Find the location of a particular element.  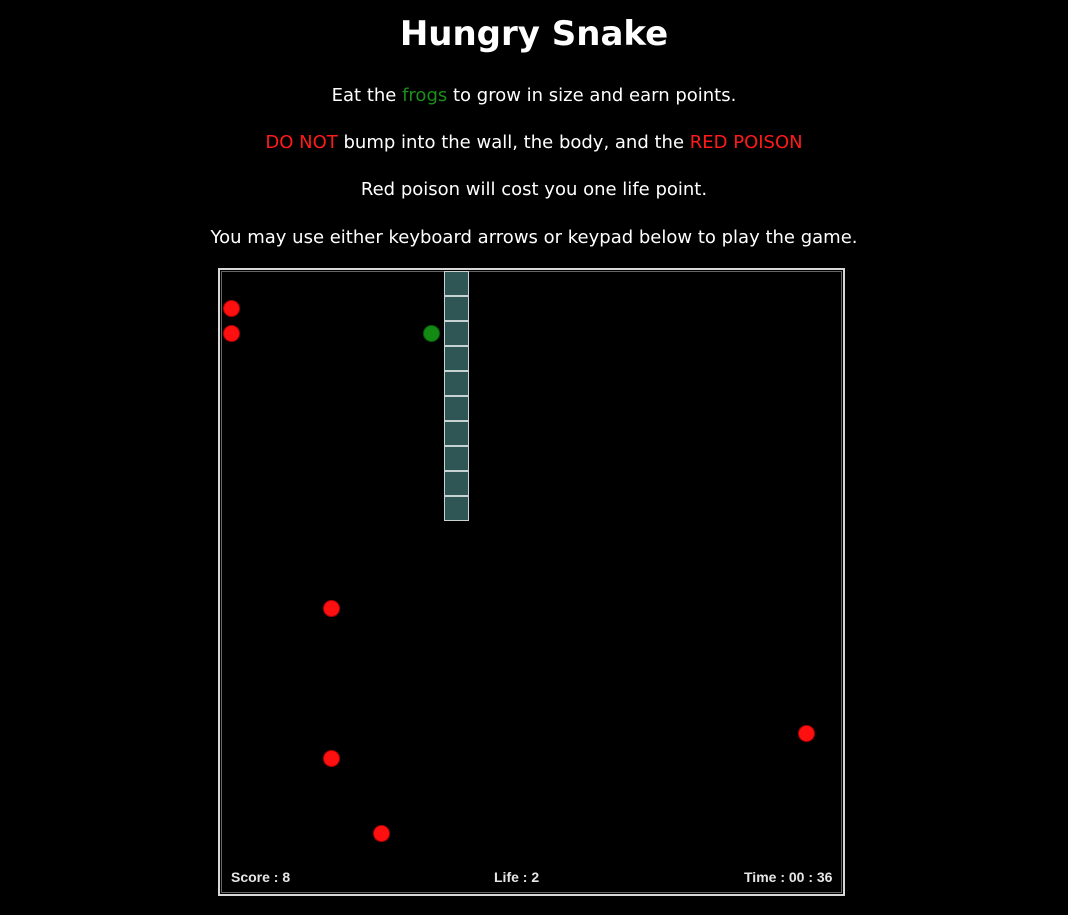

instruction-text: Eat the is located at coordinates (367, 95).